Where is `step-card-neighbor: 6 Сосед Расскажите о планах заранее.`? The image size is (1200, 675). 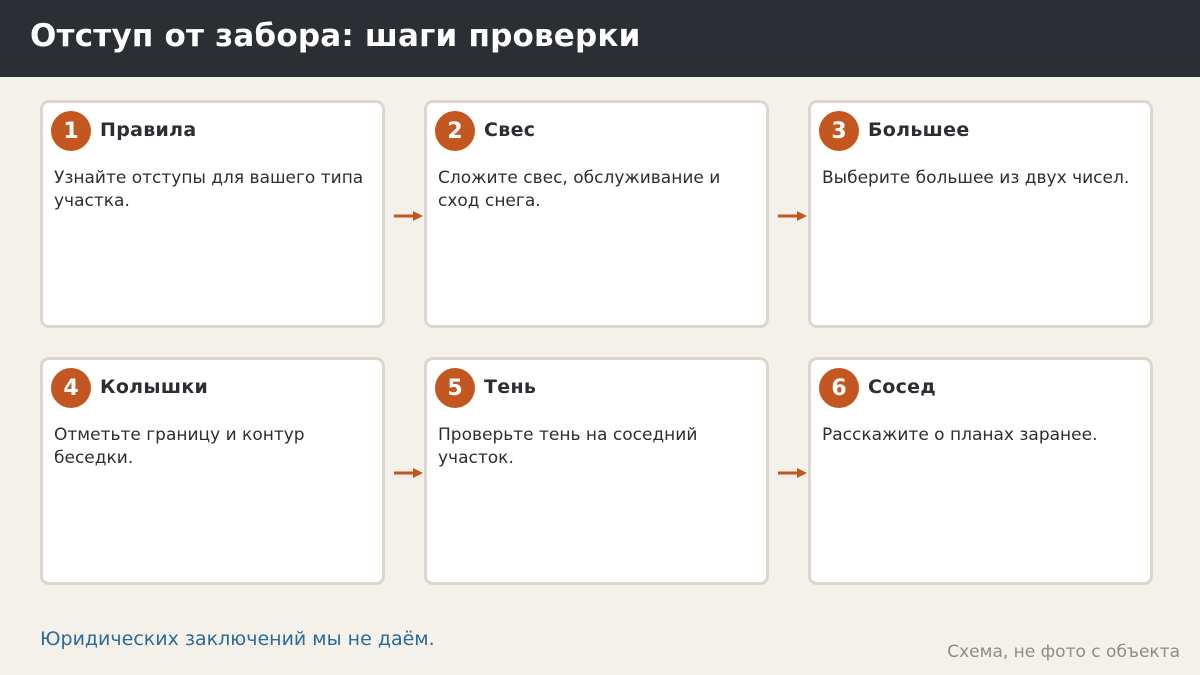
step-card-neighbor: 6 Сосед Расскажите о планах заранее. is located at coordinates (980, 471).